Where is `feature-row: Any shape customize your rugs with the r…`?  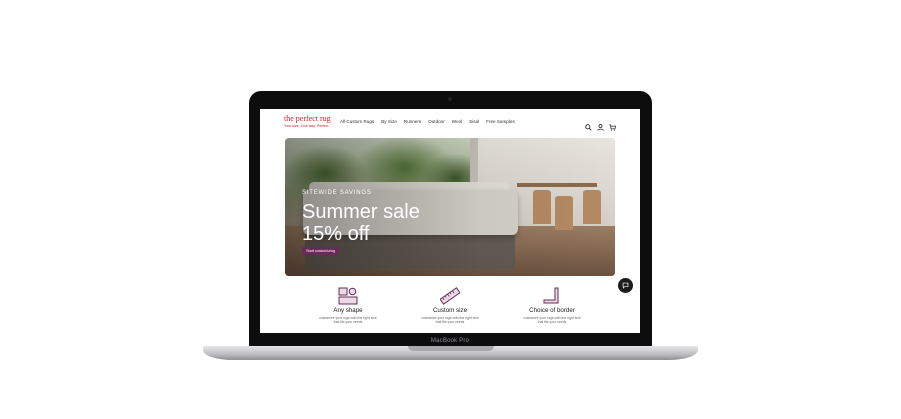 feature-row: Any shape customize your rugs with the r… is located at coordinates (450, 310).